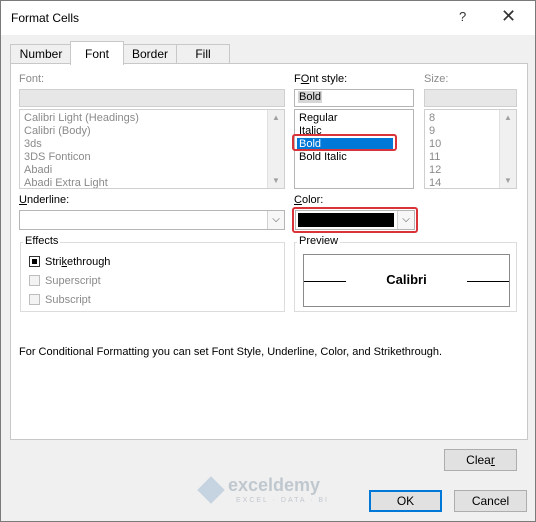  Describe the element at coordinates (310, 97) in the screenshot. I see `font-style-input-value: Bold` at that location.